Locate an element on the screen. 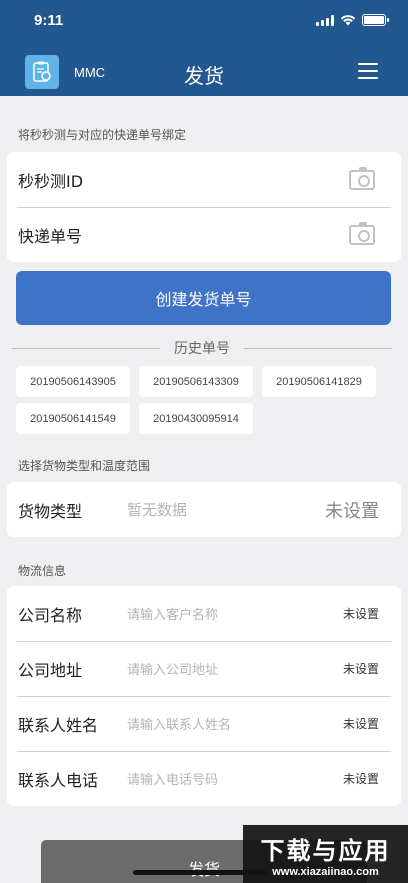 The width and height of the screenshot is (408, 883). company-name-input: 请输入客户名称 is located at coordinates (172, 613).